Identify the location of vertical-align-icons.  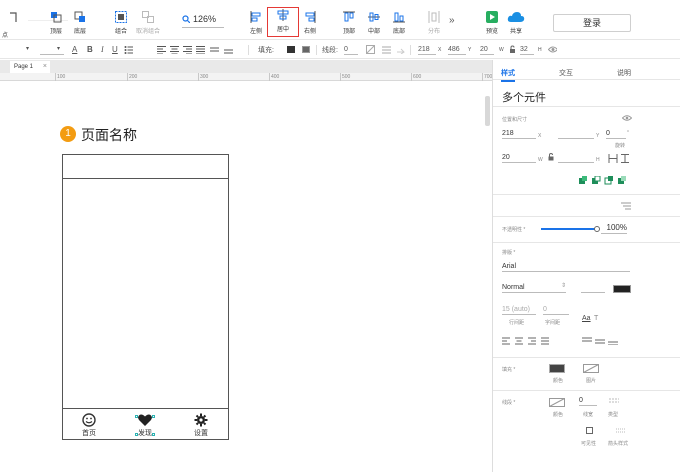
(601, 341).